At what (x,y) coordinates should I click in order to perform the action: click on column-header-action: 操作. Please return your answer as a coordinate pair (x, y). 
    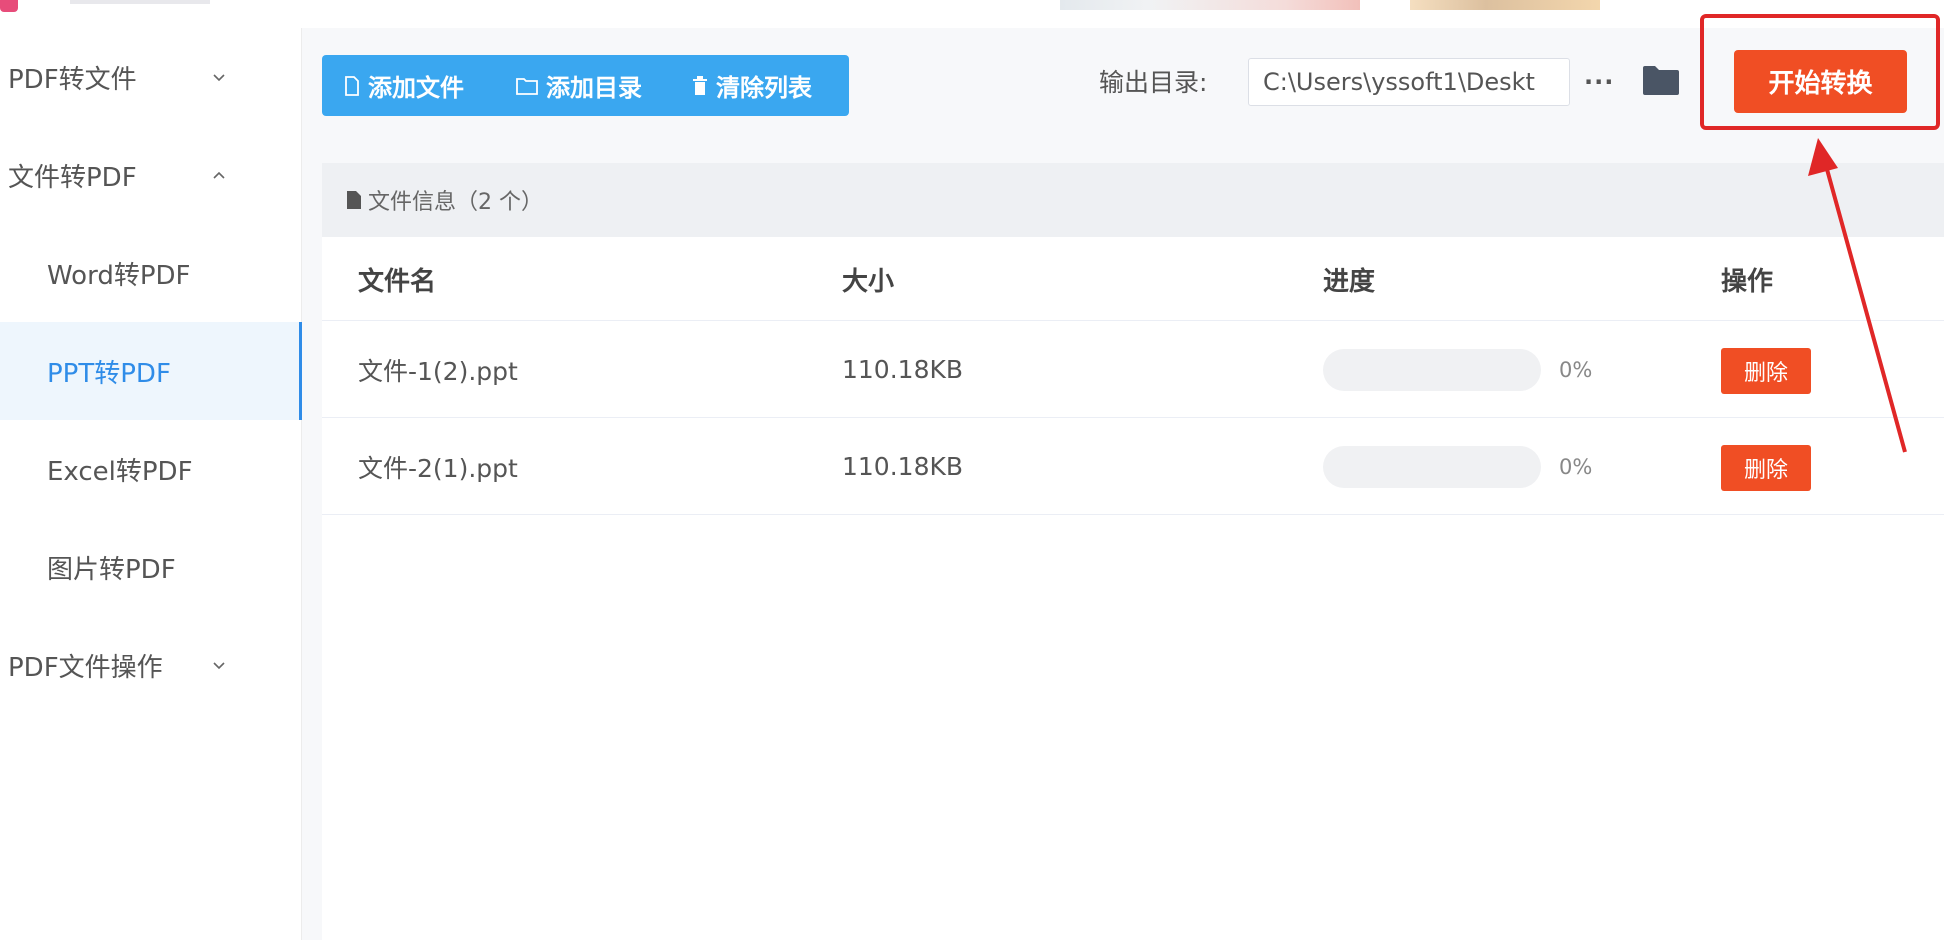
    Looking at the image, I should click on (1747, 281).